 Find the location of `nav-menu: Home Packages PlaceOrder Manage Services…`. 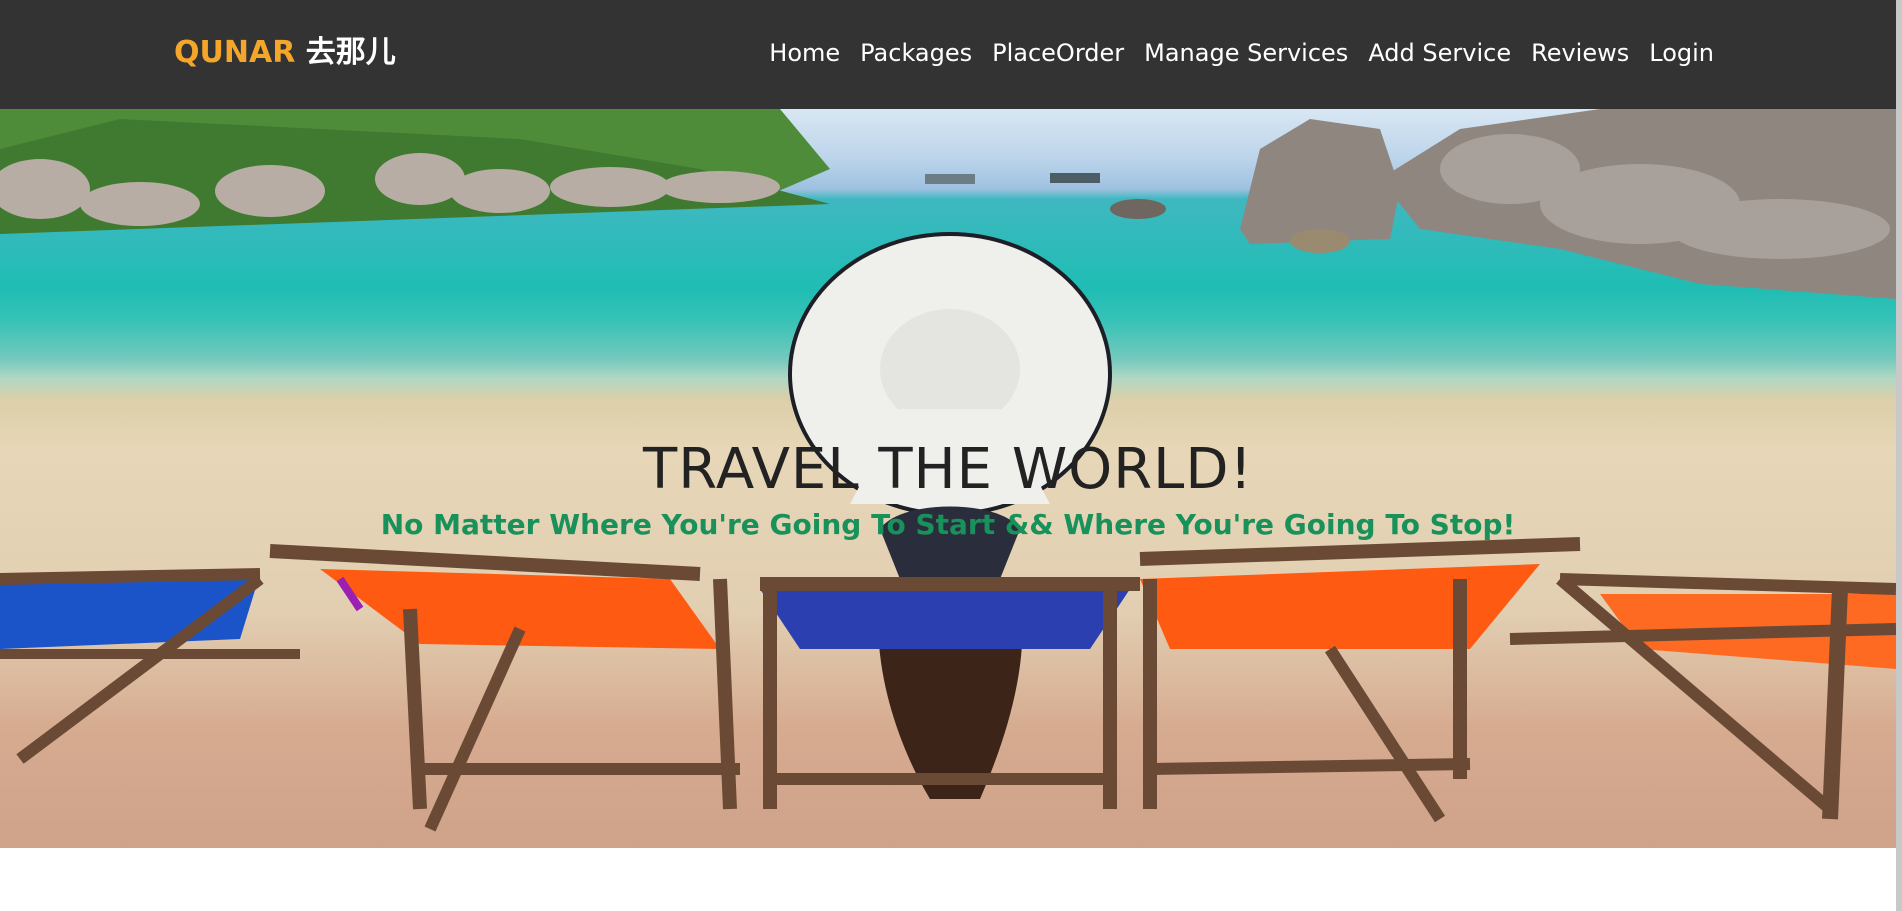

nav-menu: Home Packages PlaceOrder Manage Services… is located at coordinates (1241, 53).